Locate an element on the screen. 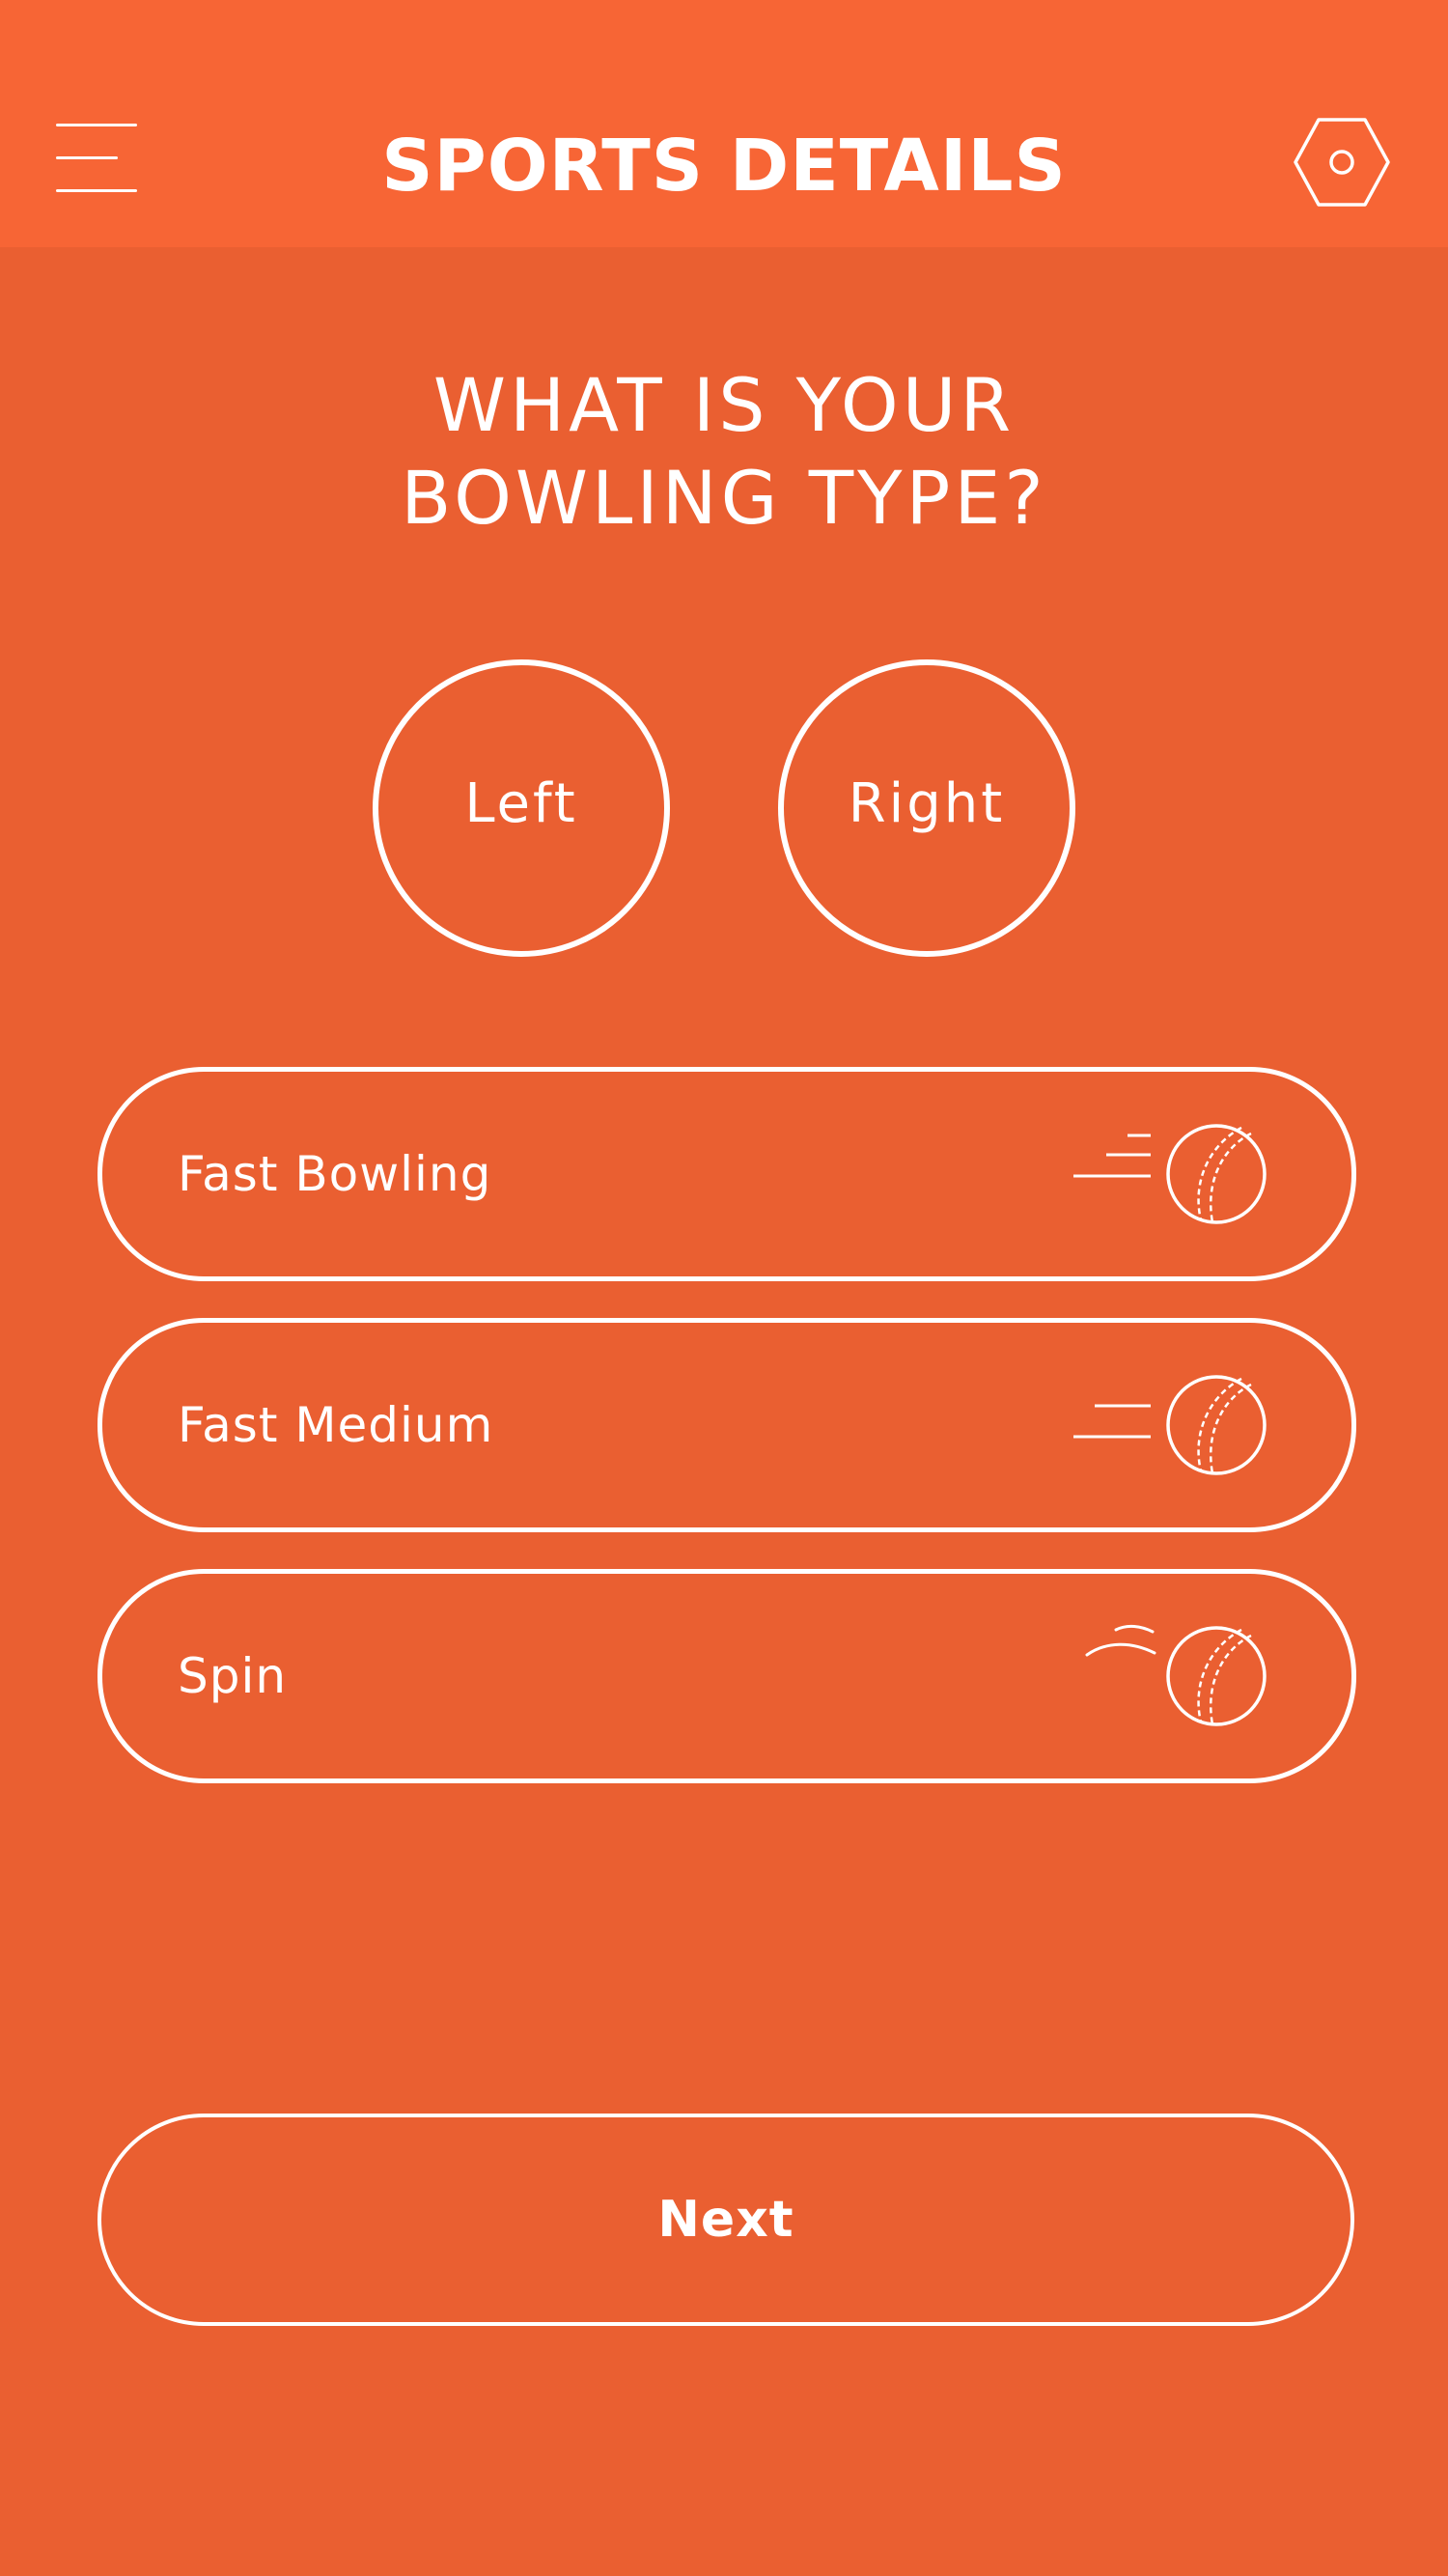  right-arm-button: Right is located at coordinates (927, 808).